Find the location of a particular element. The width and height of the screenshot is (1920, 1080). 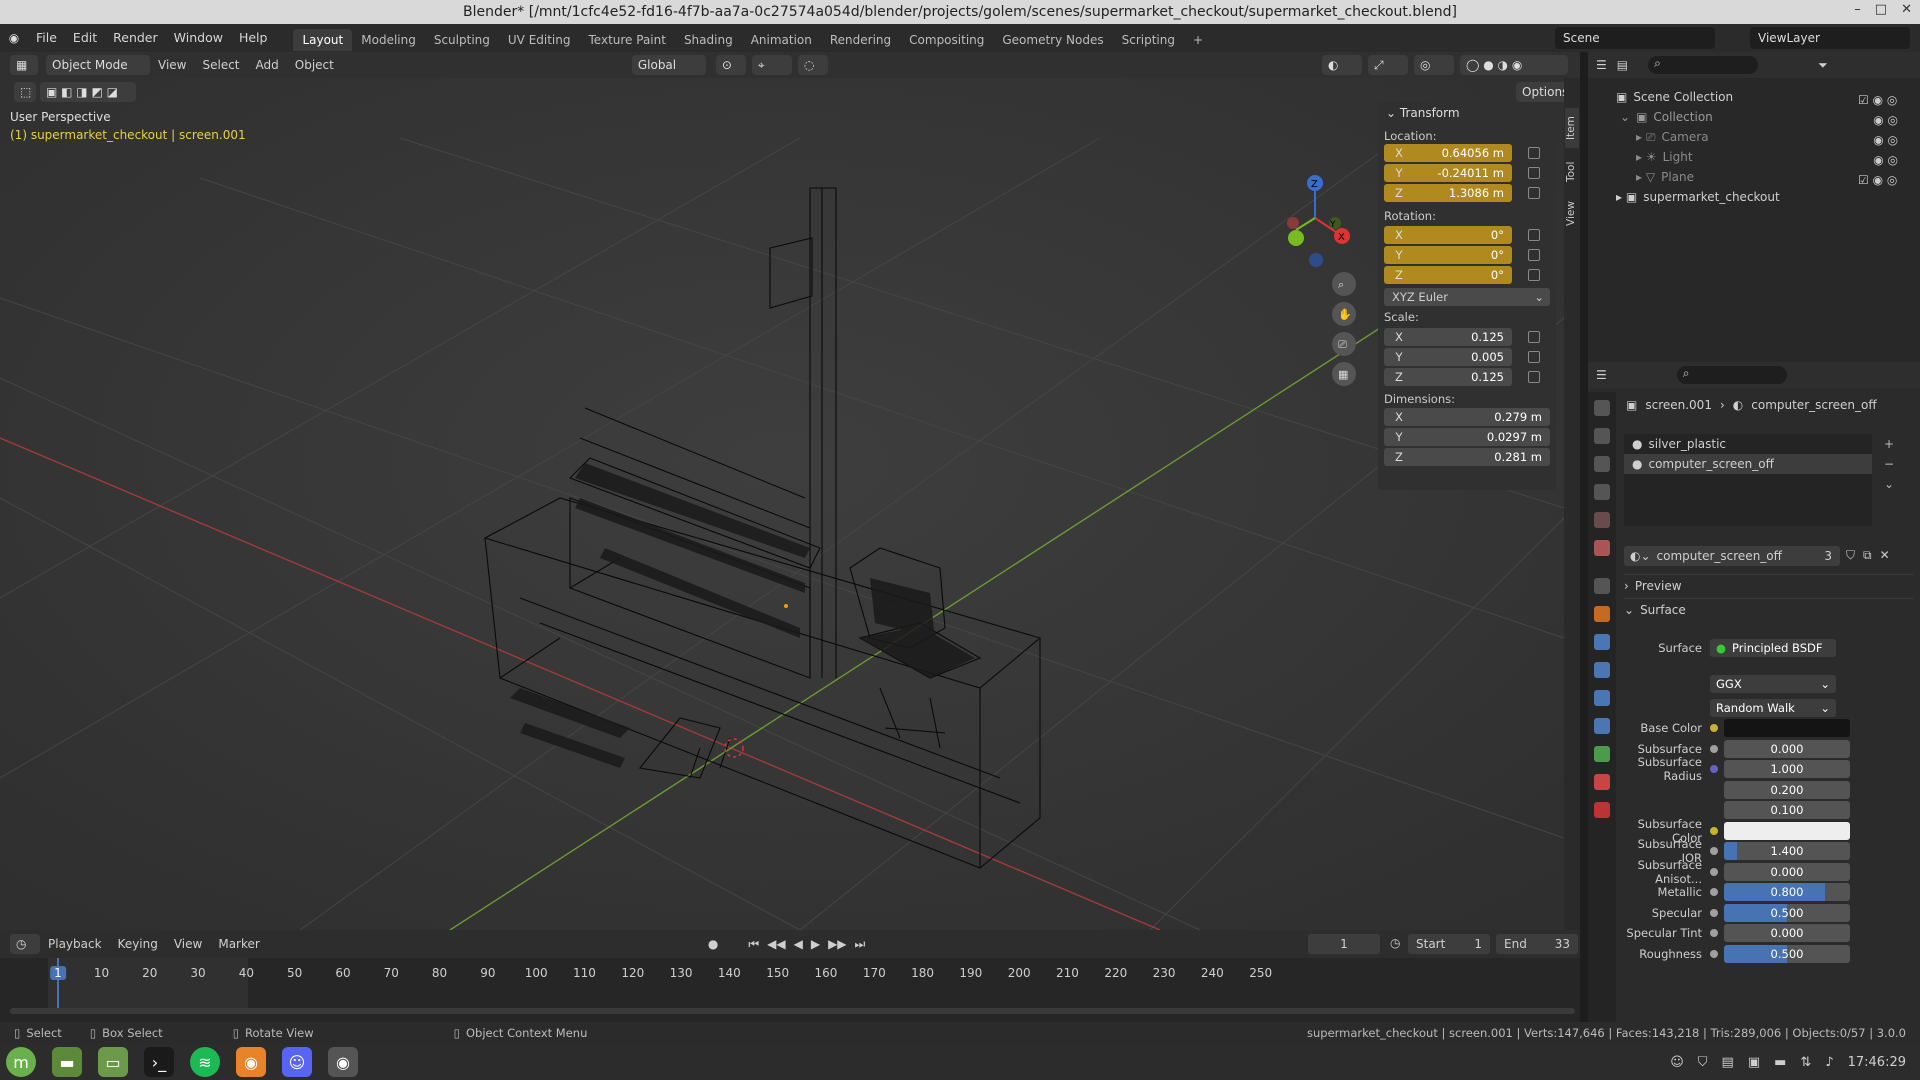

view-layer-tab-icon is located at coordinates (1602, 492).